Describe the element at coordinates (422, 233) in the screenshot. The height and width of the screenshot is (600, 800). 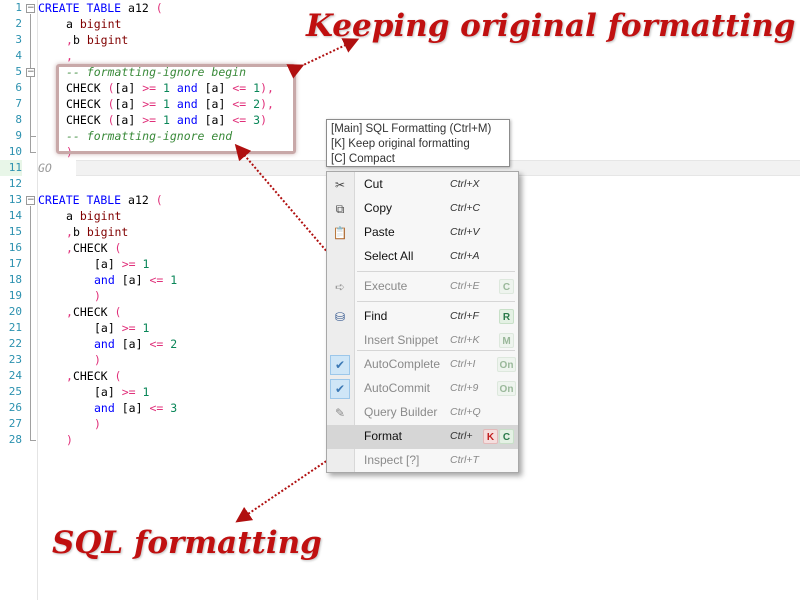
I see `menu-item-paste: 📋 Paste Ctrl+V` at that location.